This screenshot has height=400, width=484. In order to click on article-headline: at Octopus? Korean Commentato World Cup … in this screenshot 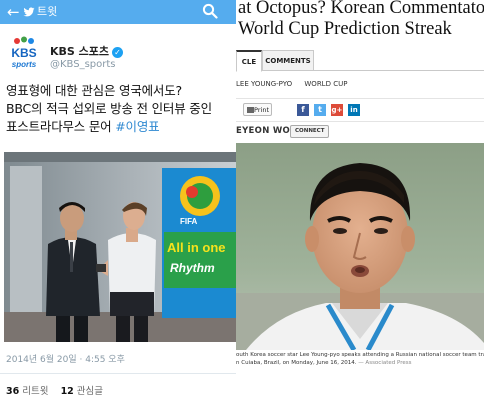, I will do `click(361, 20)`.